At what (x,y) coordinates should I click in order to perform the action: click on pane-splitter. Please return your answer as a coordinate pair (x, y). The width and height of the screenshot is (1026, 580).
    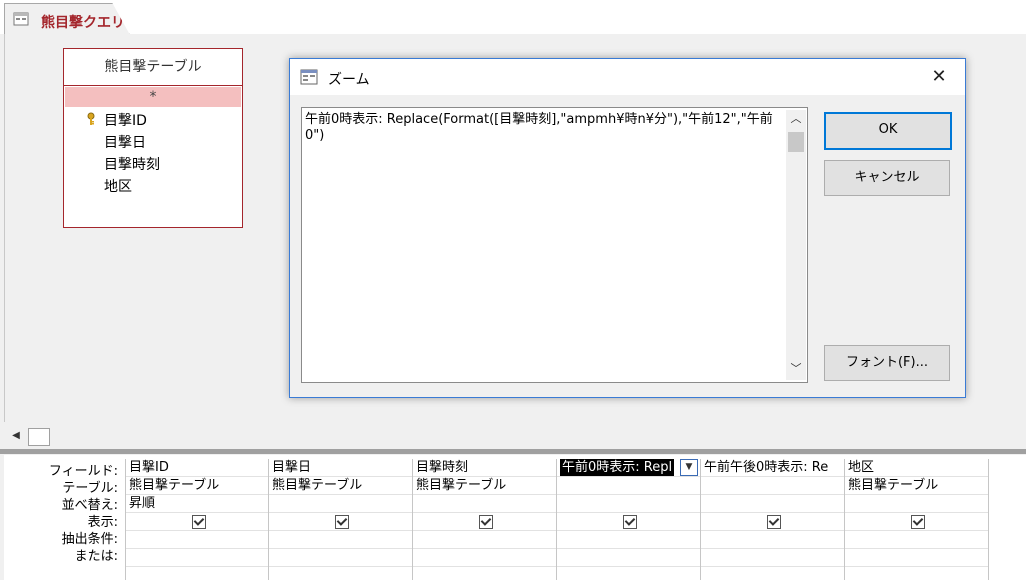
    Looking at the image, I should click on (513, 451).